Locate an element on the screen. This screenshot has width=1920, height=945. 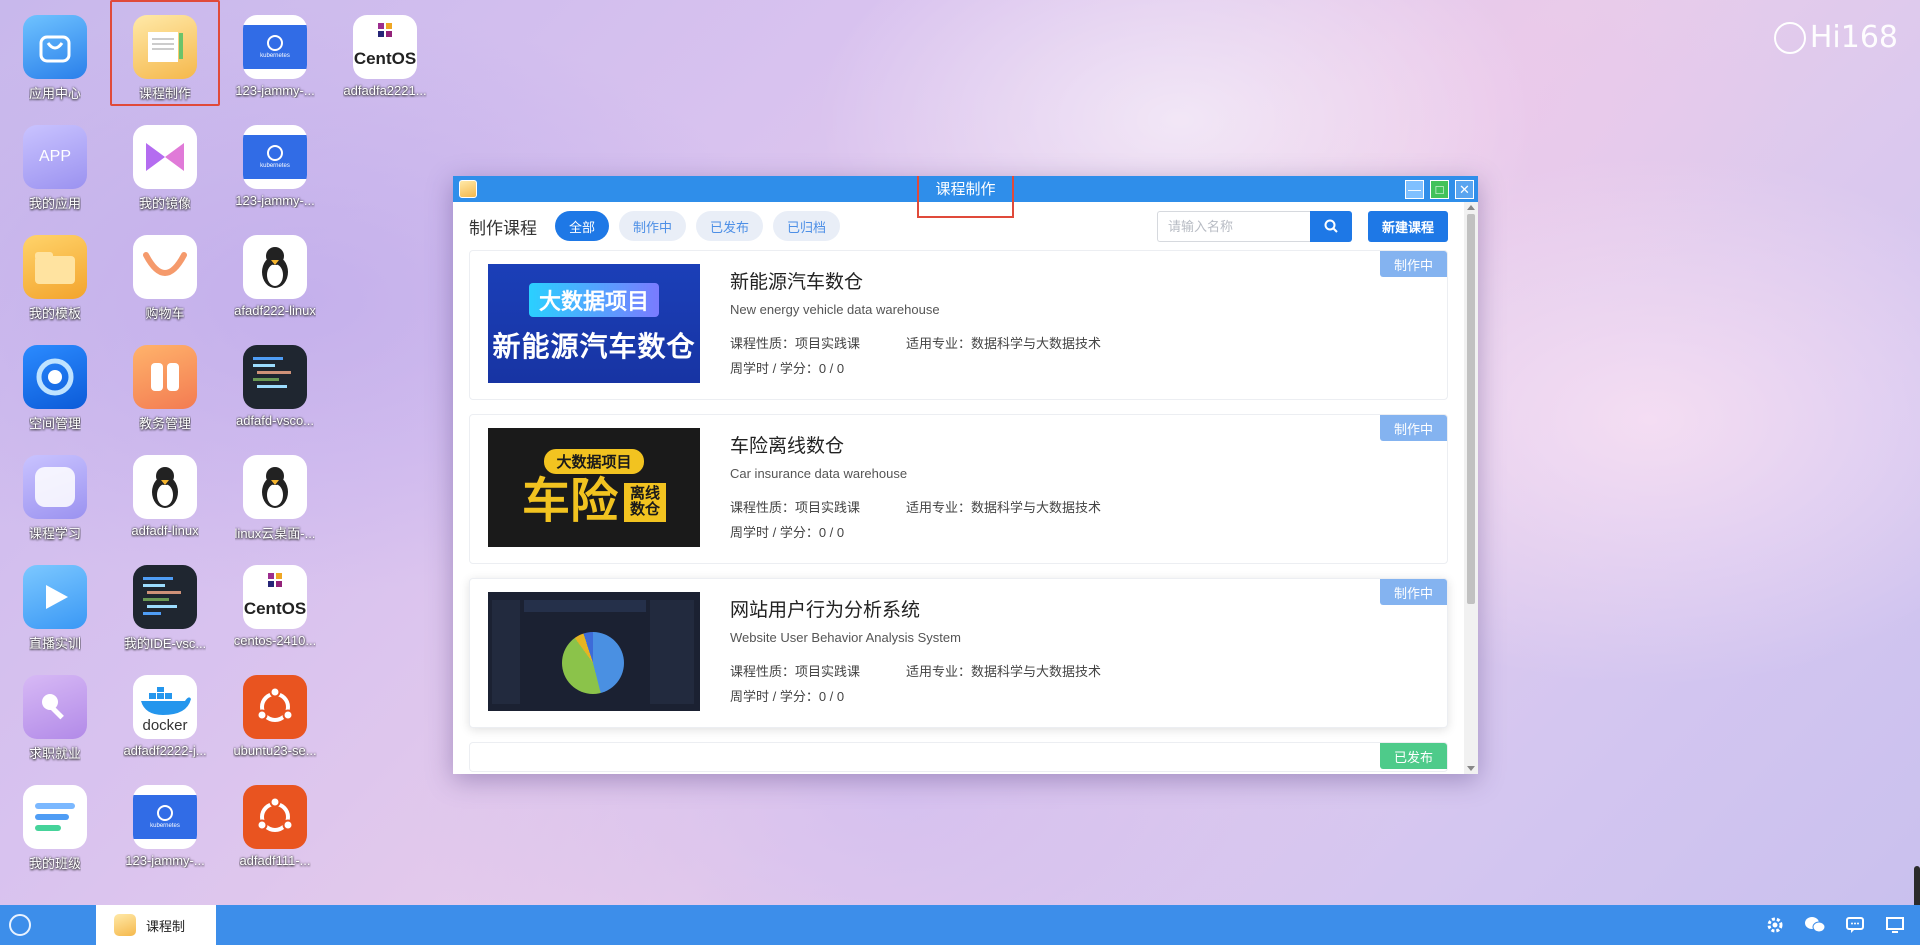
minimize-button: — is located at coordinates (1414, 189).